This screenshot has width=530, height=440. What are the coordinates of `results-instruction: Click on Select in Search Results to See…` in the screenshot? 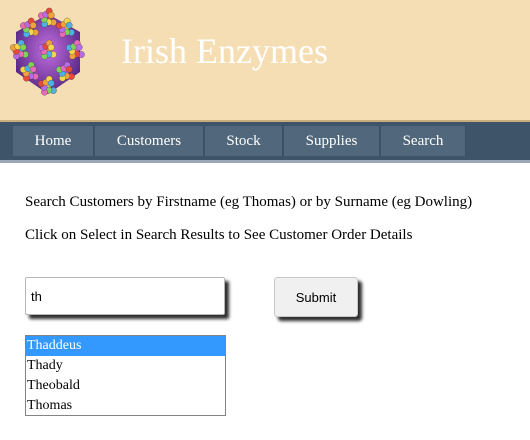 It's located at (219, 235).